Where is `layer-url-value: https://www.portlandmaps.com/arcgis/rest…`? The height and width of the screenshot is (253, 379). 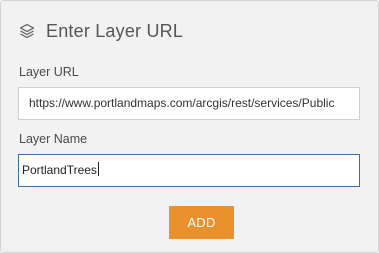
layer-url-value: https://www.portlandmaps.com/arcgis/rest… is located at coordinates (182, 103).